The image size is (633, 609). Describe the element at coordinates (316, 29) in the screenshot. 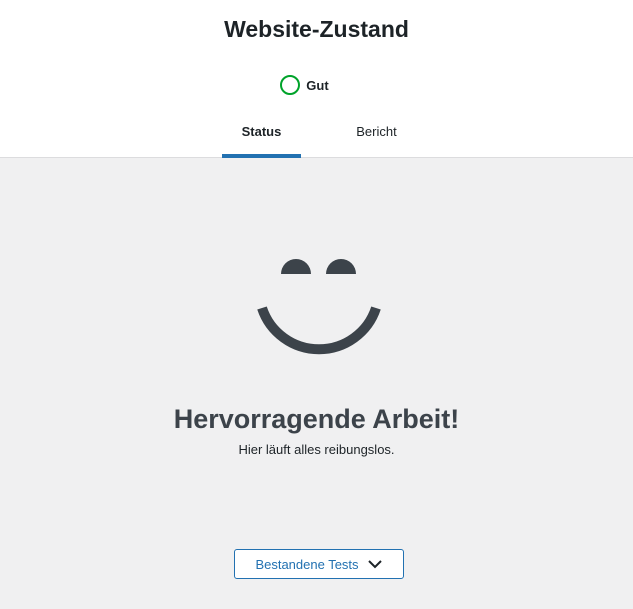

I see `page-title: Website-Zustand` at that location.